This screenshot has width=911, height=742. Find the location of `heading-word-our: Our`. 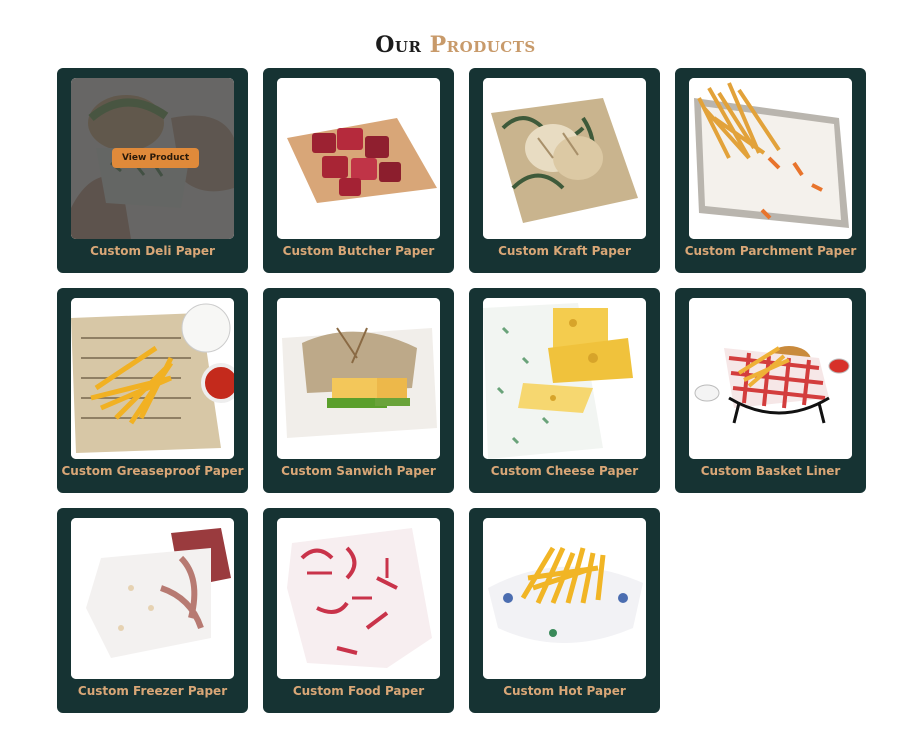

heading-word-our: Our is located at coordinates (398, 45).